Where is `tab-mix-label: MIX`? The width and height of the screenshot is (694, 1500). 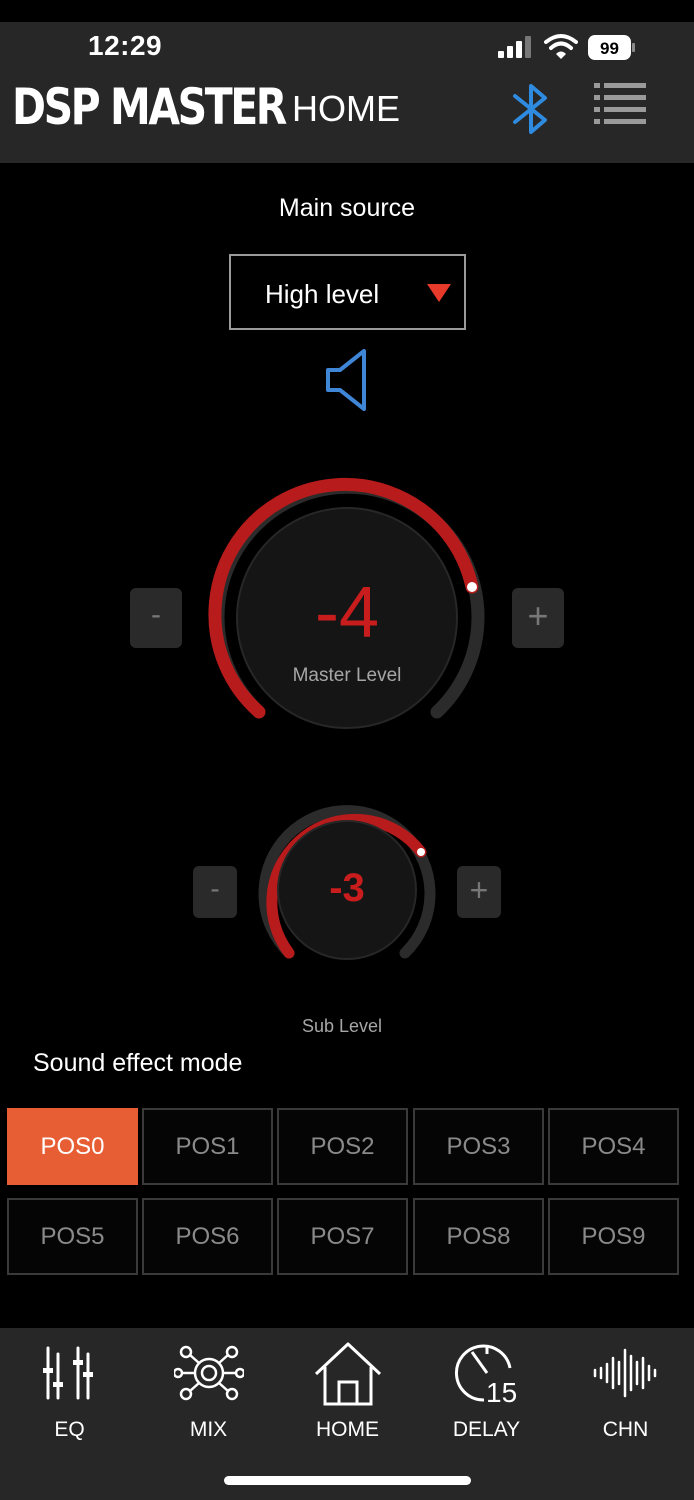
tab-mix-label: MIX is located at coordinates (208, 1429).